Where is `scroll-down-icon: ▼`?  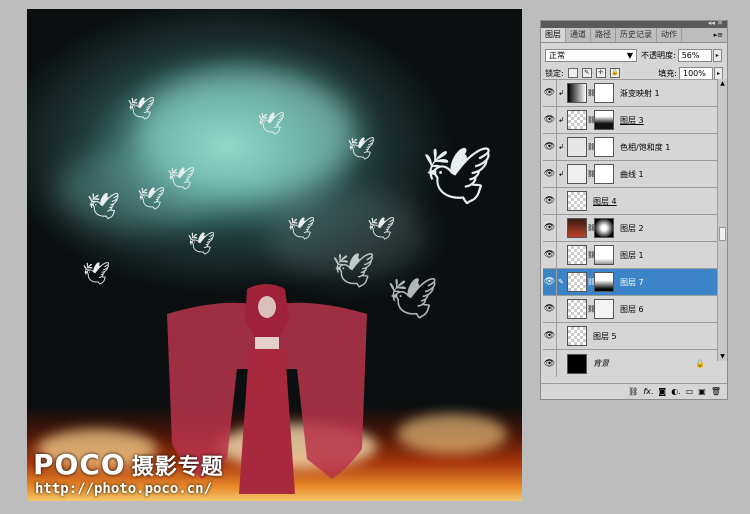
scroll-down-icon: ▼ is located at coordinates (722, 356).